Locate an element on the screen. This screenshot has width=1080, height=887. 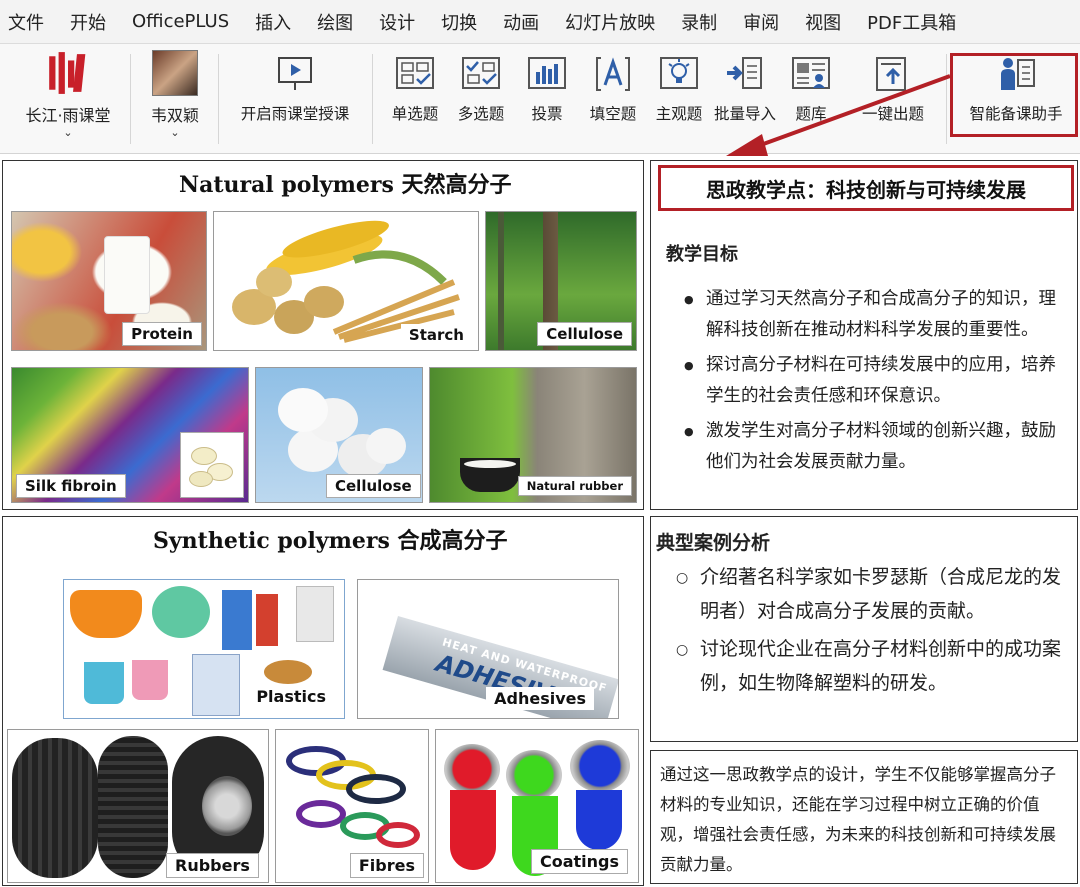
generate-questions-button: 一键出题 is located at coordinates (893, 89).